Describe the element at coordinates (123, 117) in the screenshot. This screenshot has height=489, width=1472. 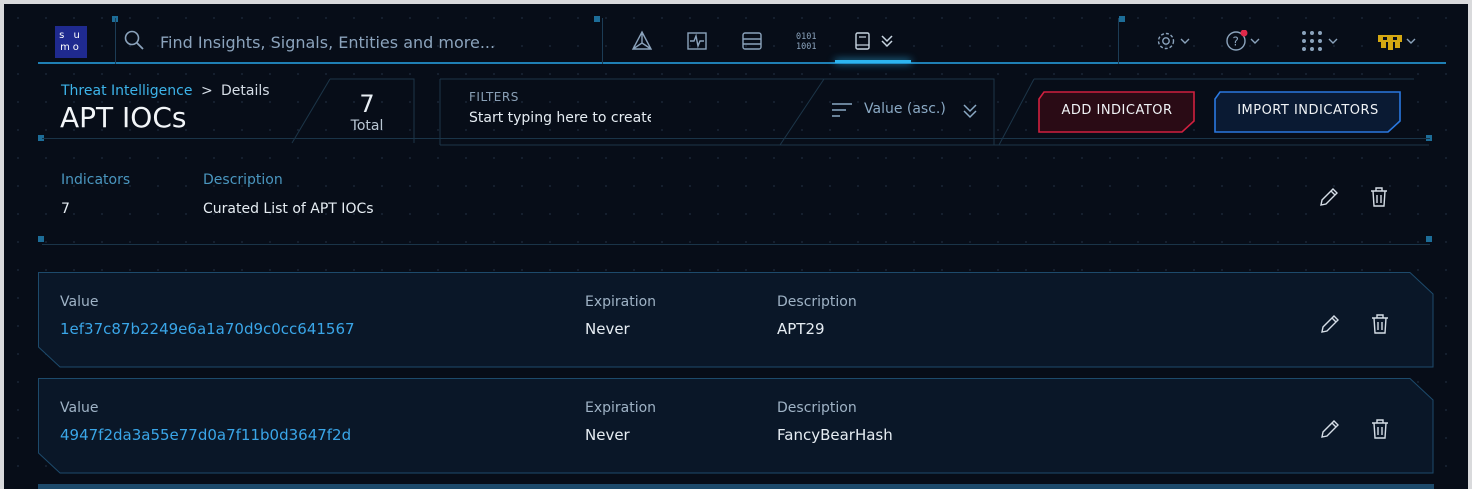
I see `page-title: APT IOCs` at that location.